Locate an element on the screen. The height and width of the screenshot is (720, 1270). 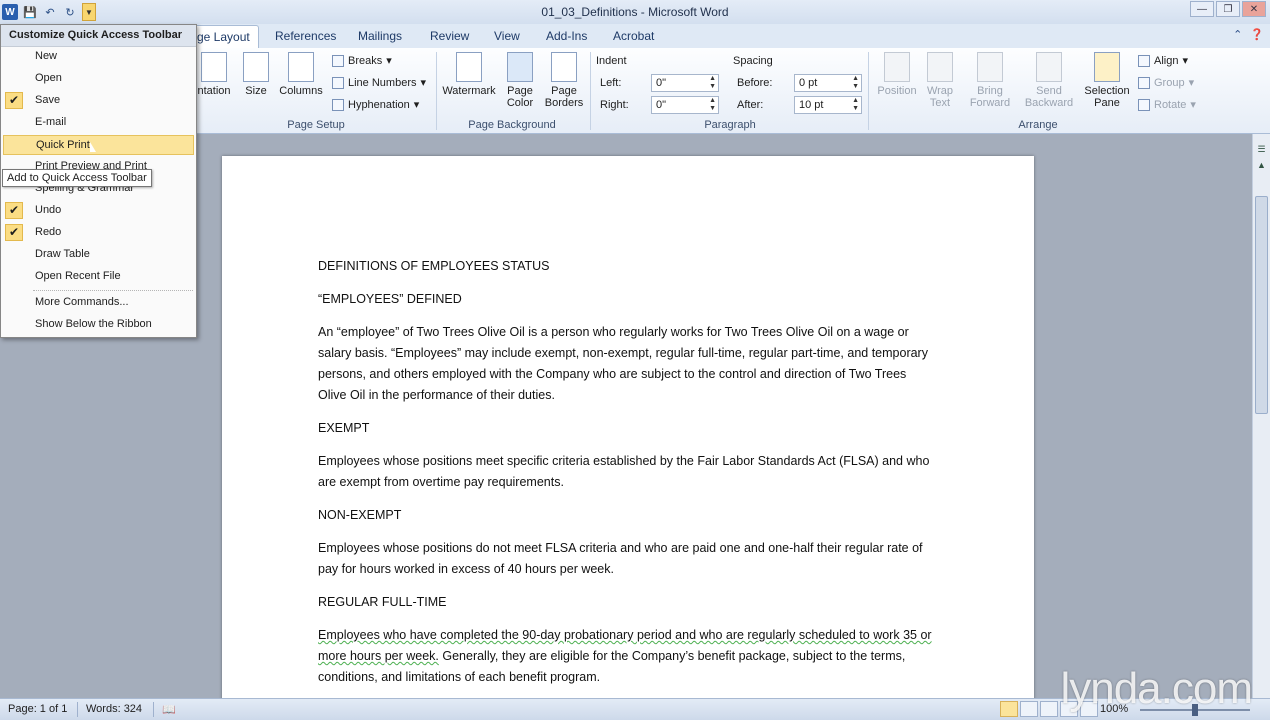
tab-page-layout: ge Layout is located at coordinates (223, 36).